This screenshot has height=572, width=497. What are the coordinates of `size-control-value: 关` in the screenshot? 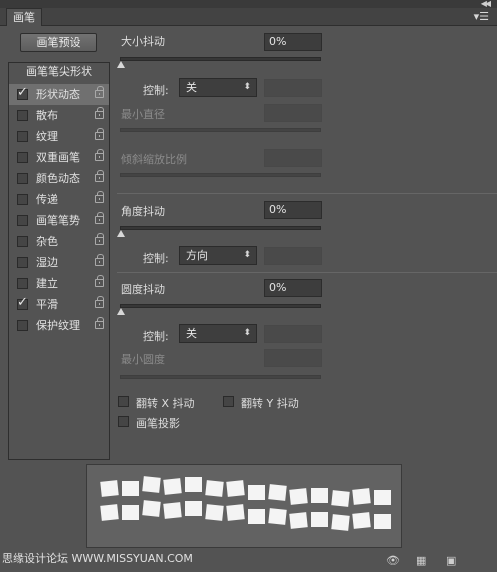 It's located at (191, 87).